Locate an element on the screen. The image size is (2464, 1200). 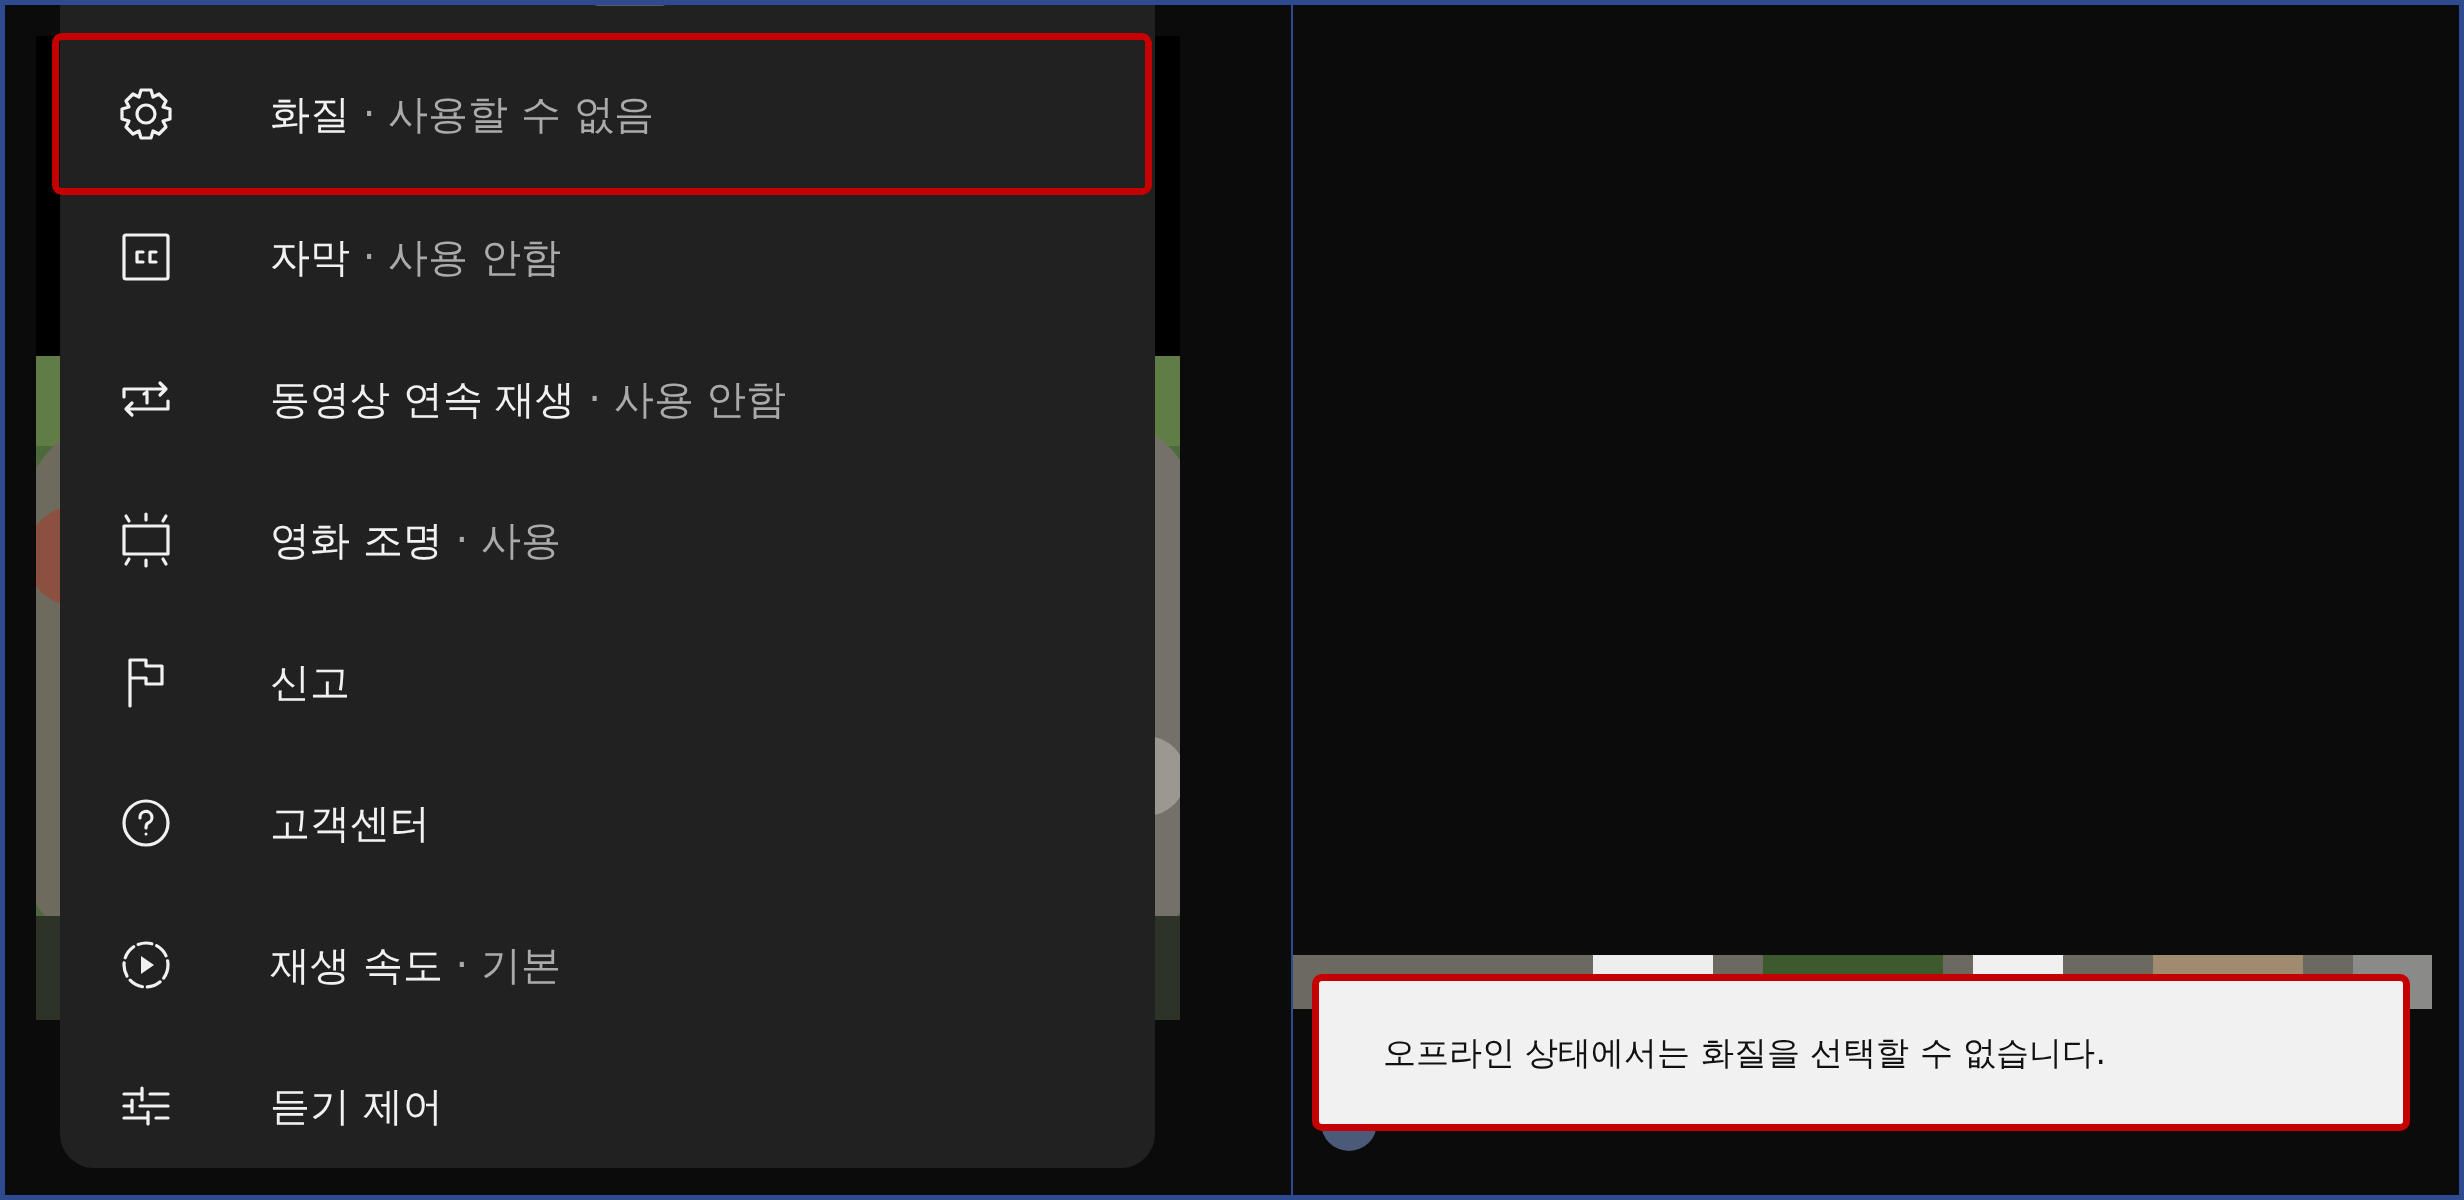
menu-item-label: 재생 속도 · 기본 is located at coordinates (415, 965).